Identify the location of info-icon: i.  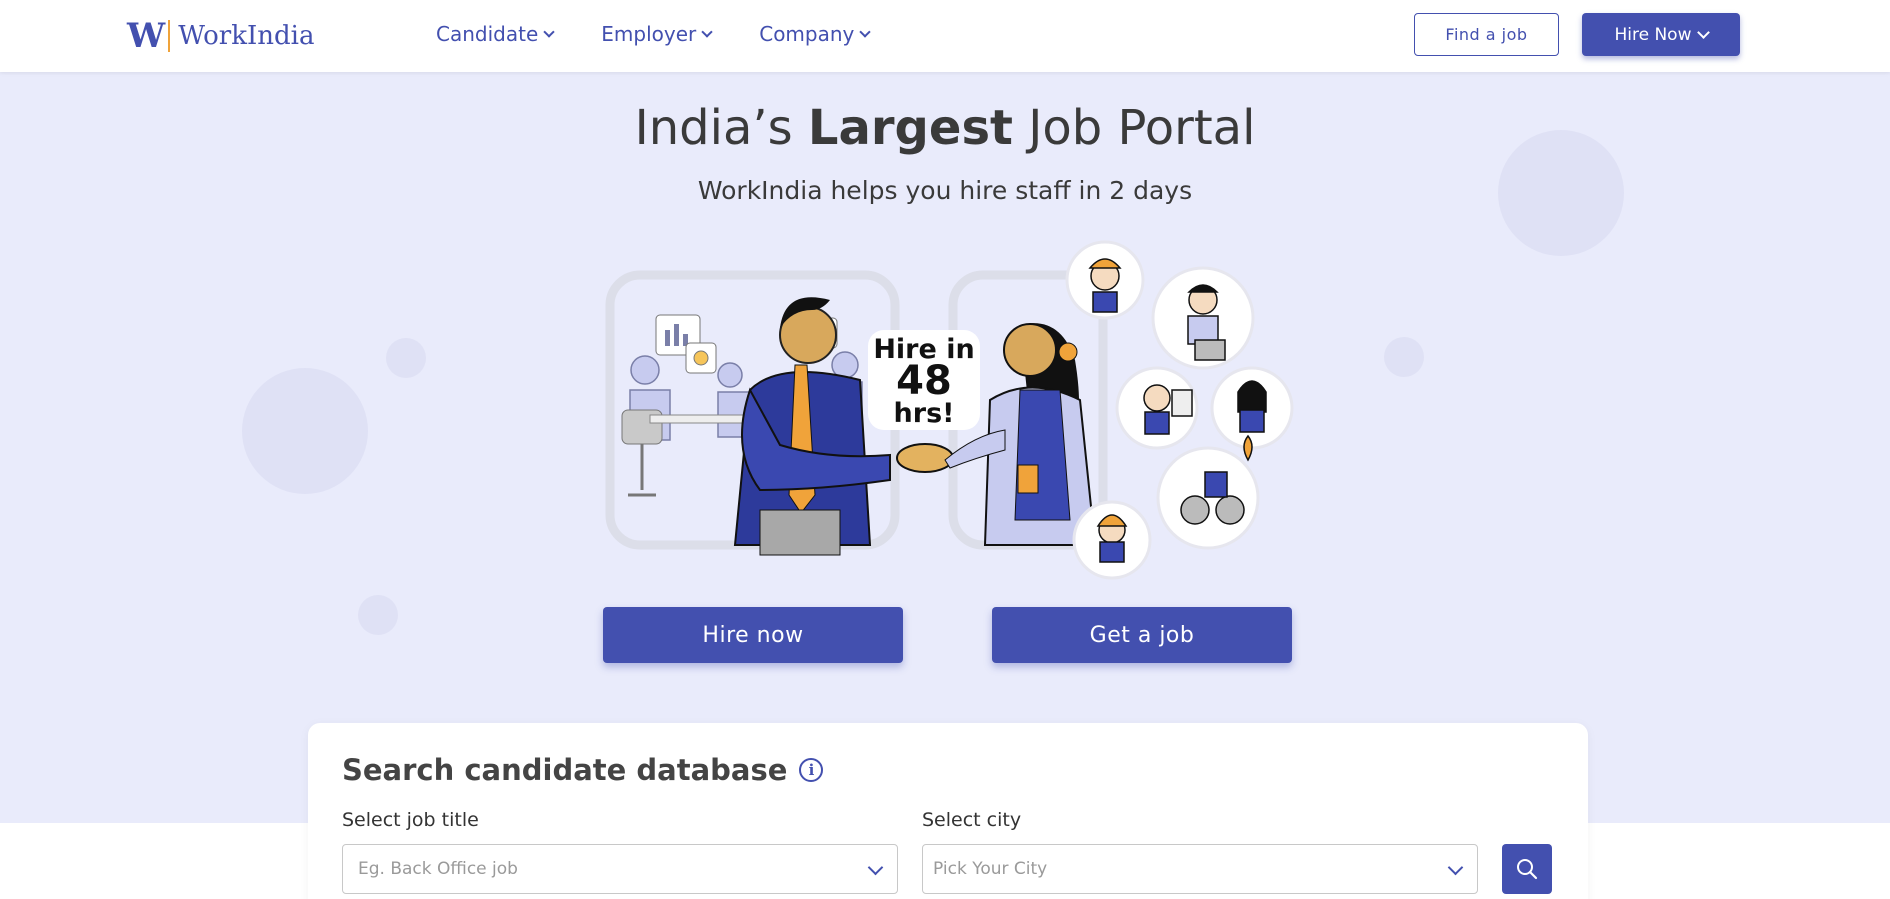
(811, 770).